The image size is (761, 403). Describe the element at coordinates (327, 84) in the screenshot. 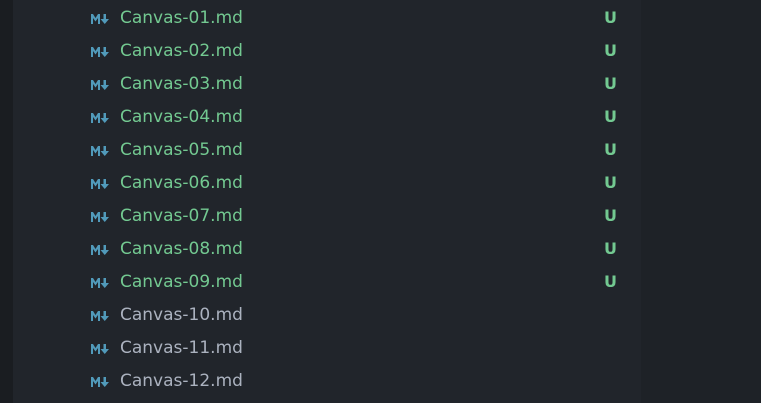

I see `file-item: Canvas-03.md U` at that location.